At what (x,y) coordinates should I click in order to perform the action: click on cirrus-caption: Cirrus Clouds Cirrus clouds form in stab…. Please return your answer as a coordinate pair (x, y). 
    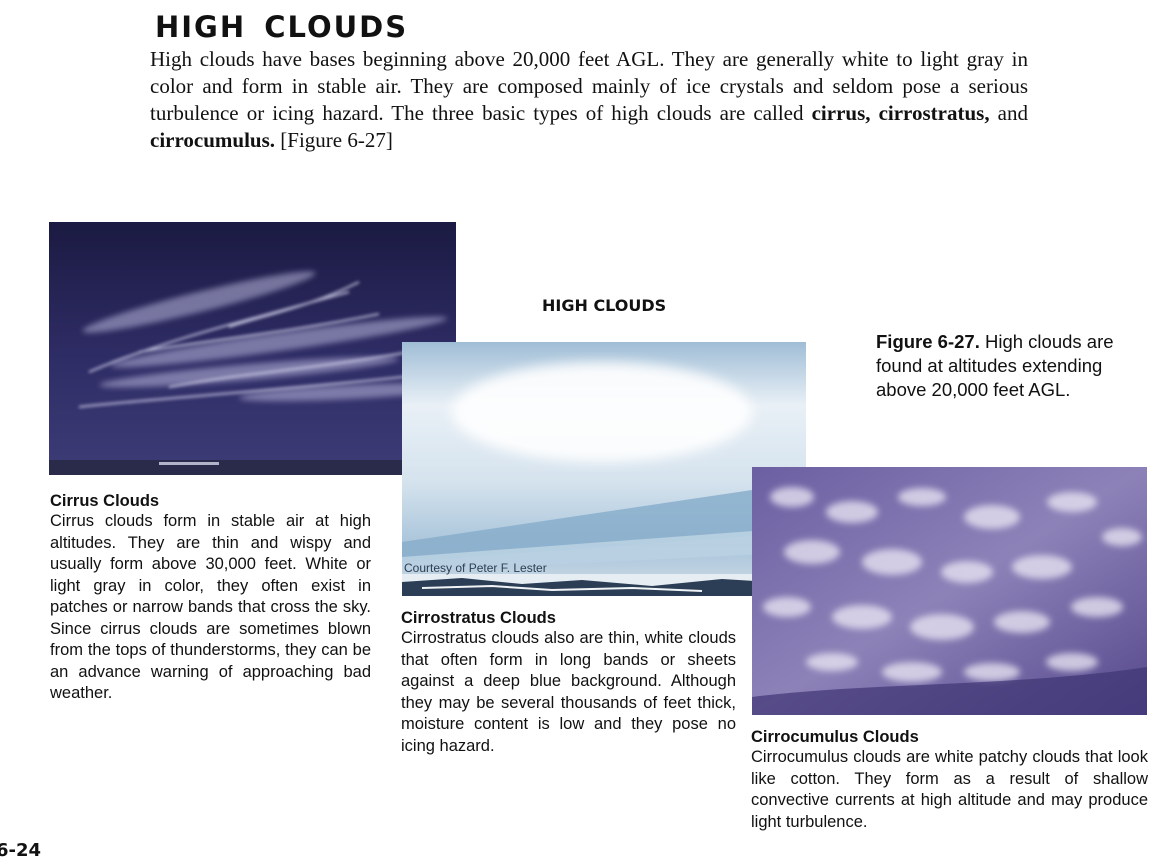
    Looking at the image, I should click on (210, 598).